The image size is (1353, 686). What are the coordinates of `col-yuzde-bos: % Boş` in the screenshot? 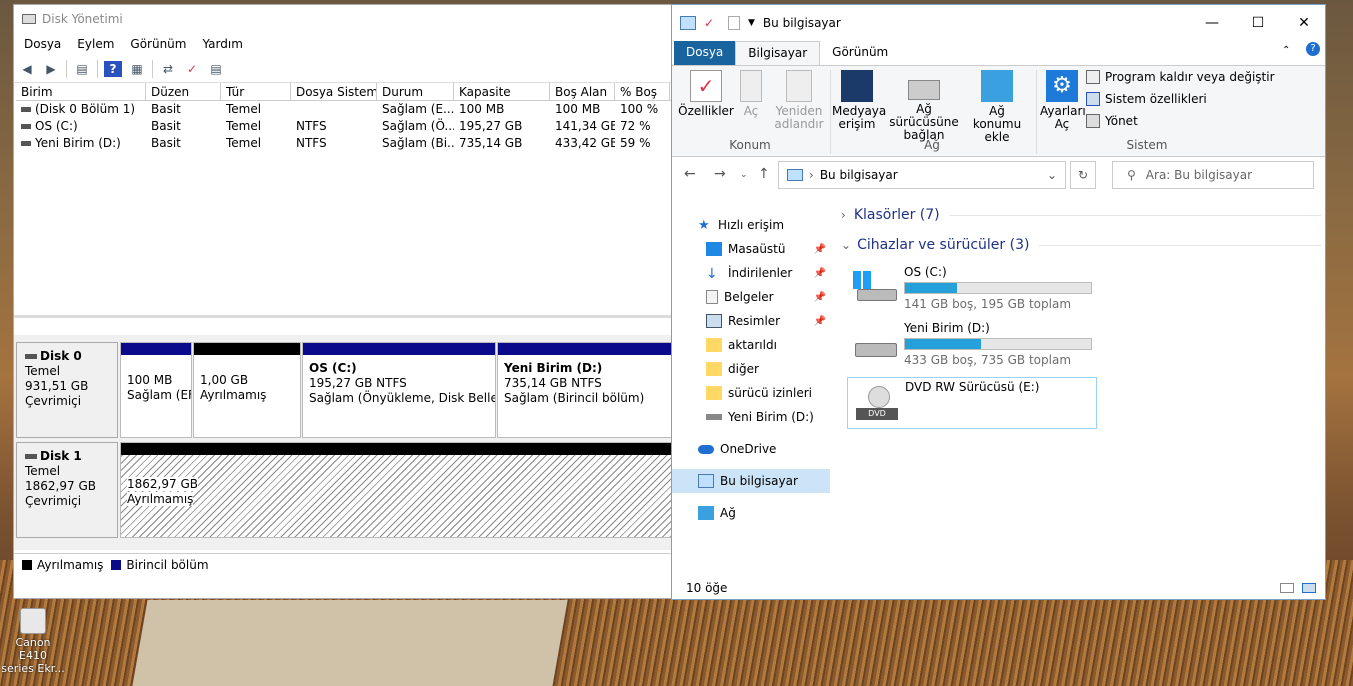 It's located at (642, 91).